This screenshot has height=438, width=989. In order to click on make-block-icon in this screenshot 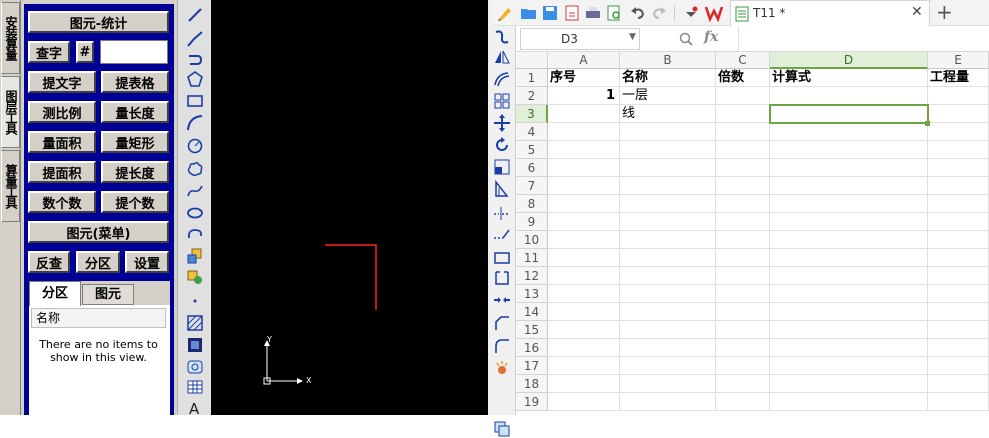, I will do `click(195, 277)`.